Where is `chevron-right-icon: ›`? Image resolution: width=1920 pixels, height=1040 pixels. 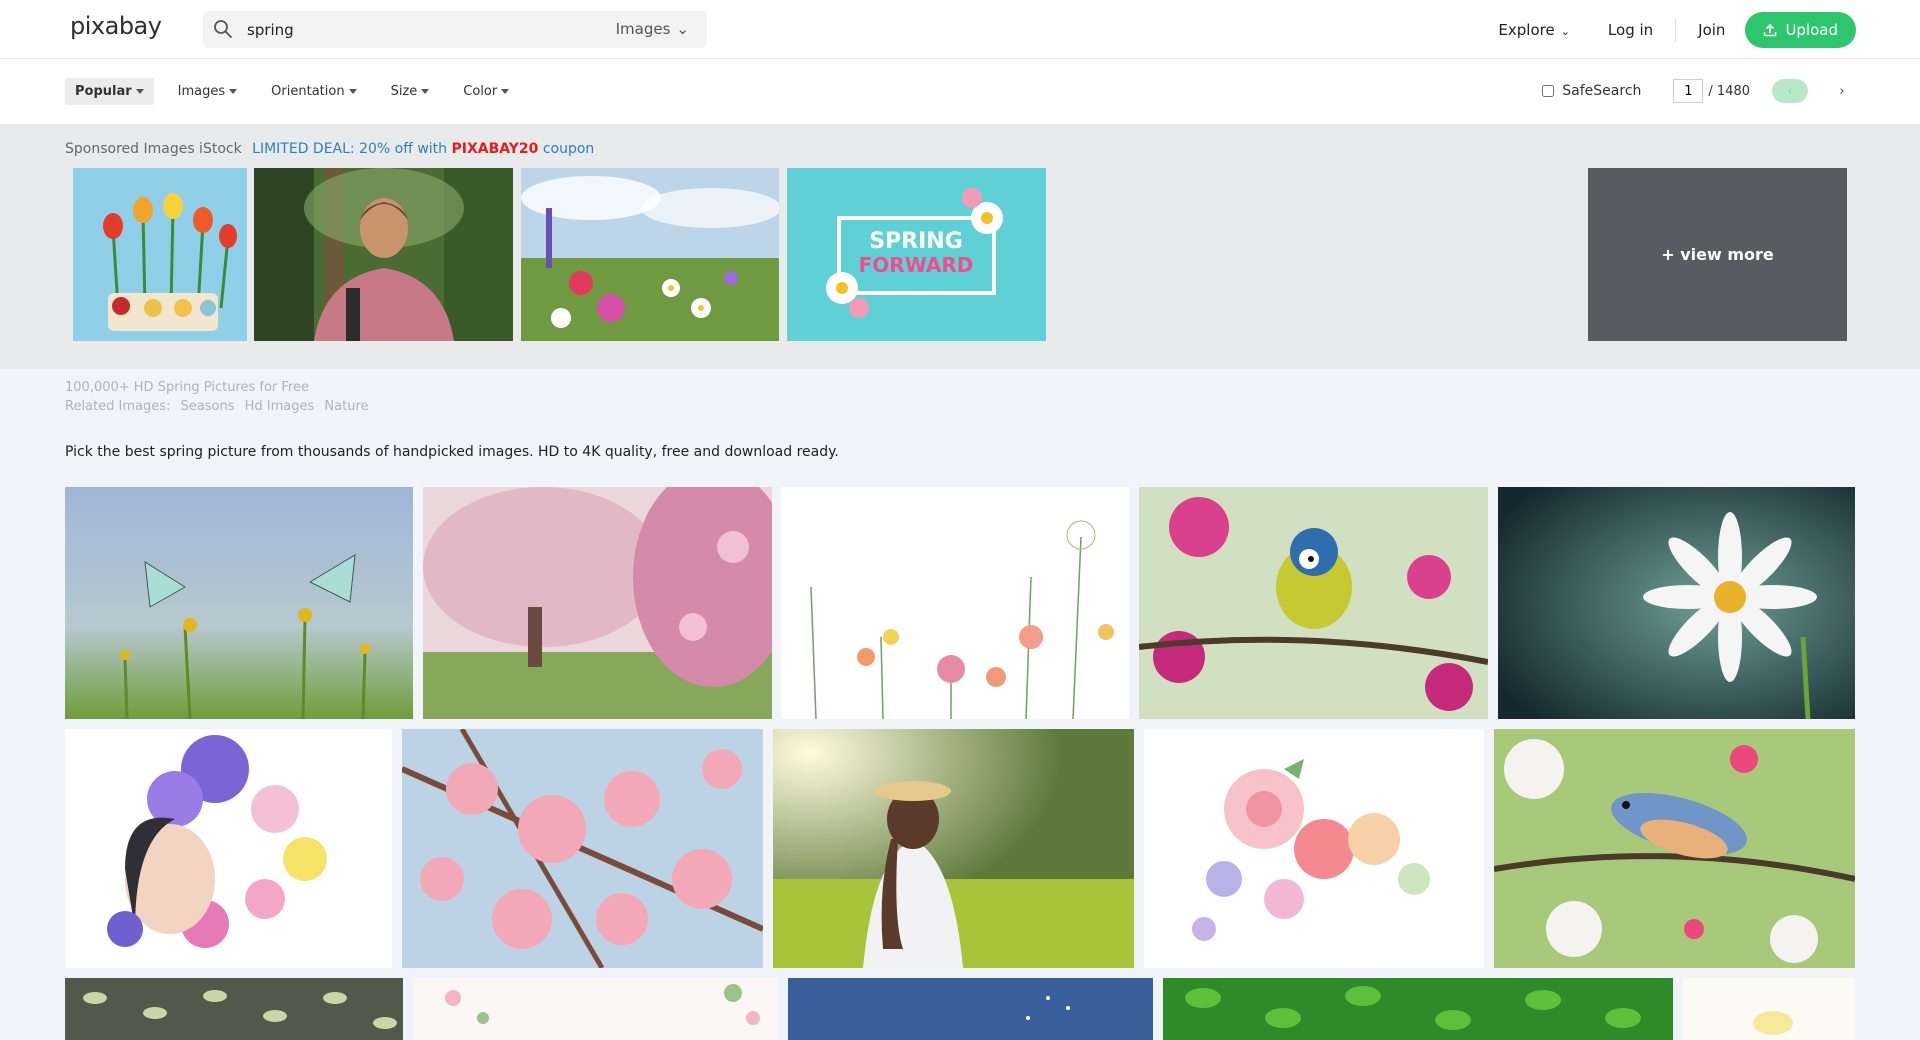 chevron-right-icon: › is located at coordinates (1842, 91).